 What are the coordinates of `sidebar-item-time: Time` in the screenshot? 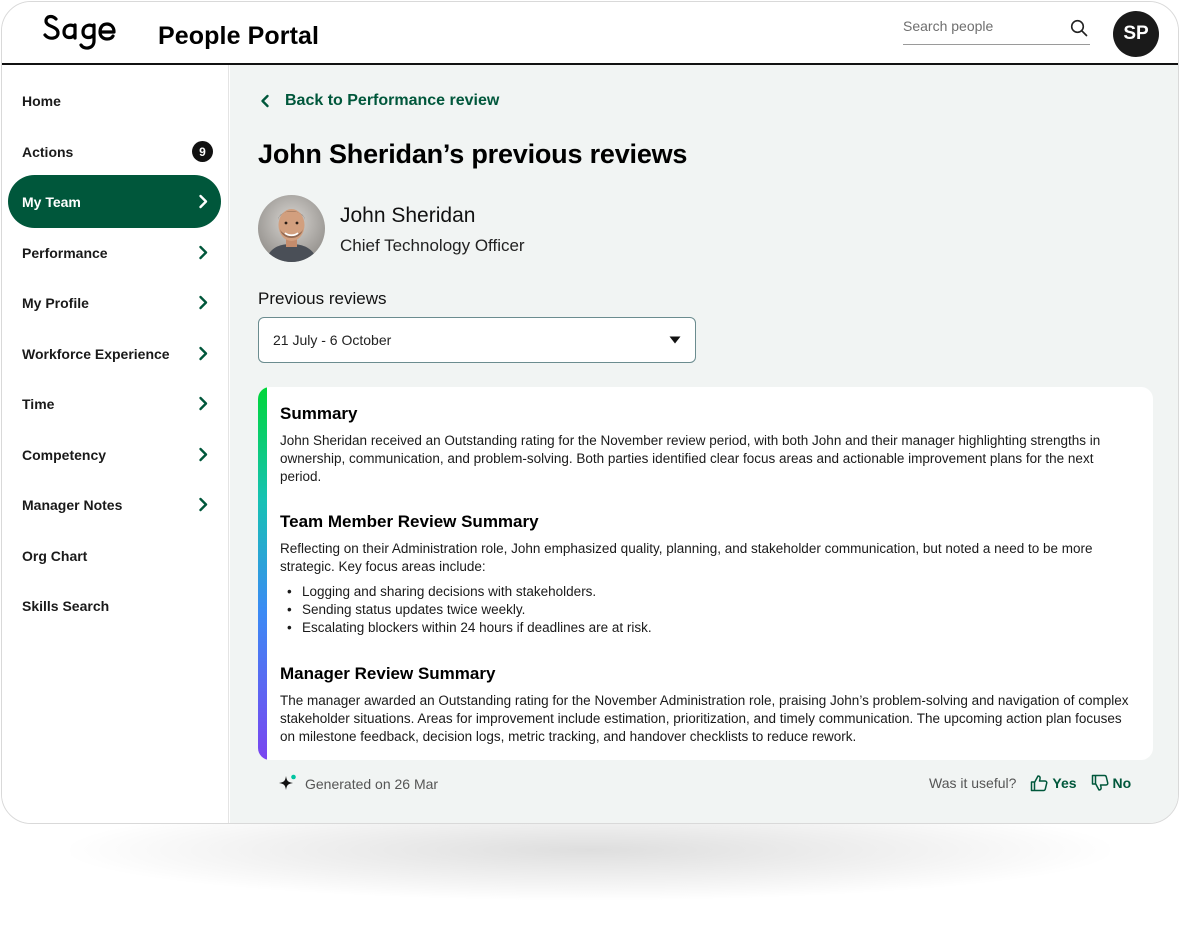 It's located at (114, 403).